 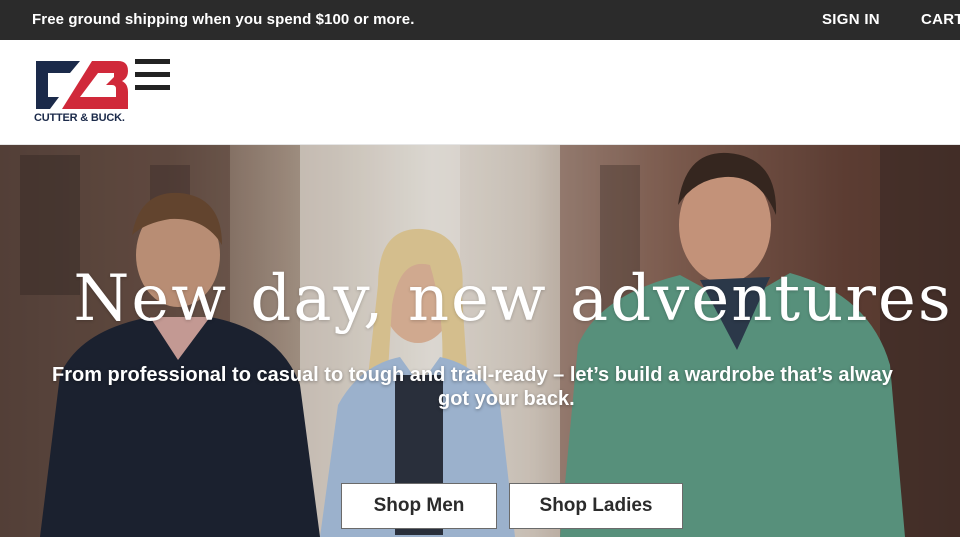 What do you see at coordinates (940, 19) in the screenshot?
I see `cart-link: CART` at bounding box center [940, 19].